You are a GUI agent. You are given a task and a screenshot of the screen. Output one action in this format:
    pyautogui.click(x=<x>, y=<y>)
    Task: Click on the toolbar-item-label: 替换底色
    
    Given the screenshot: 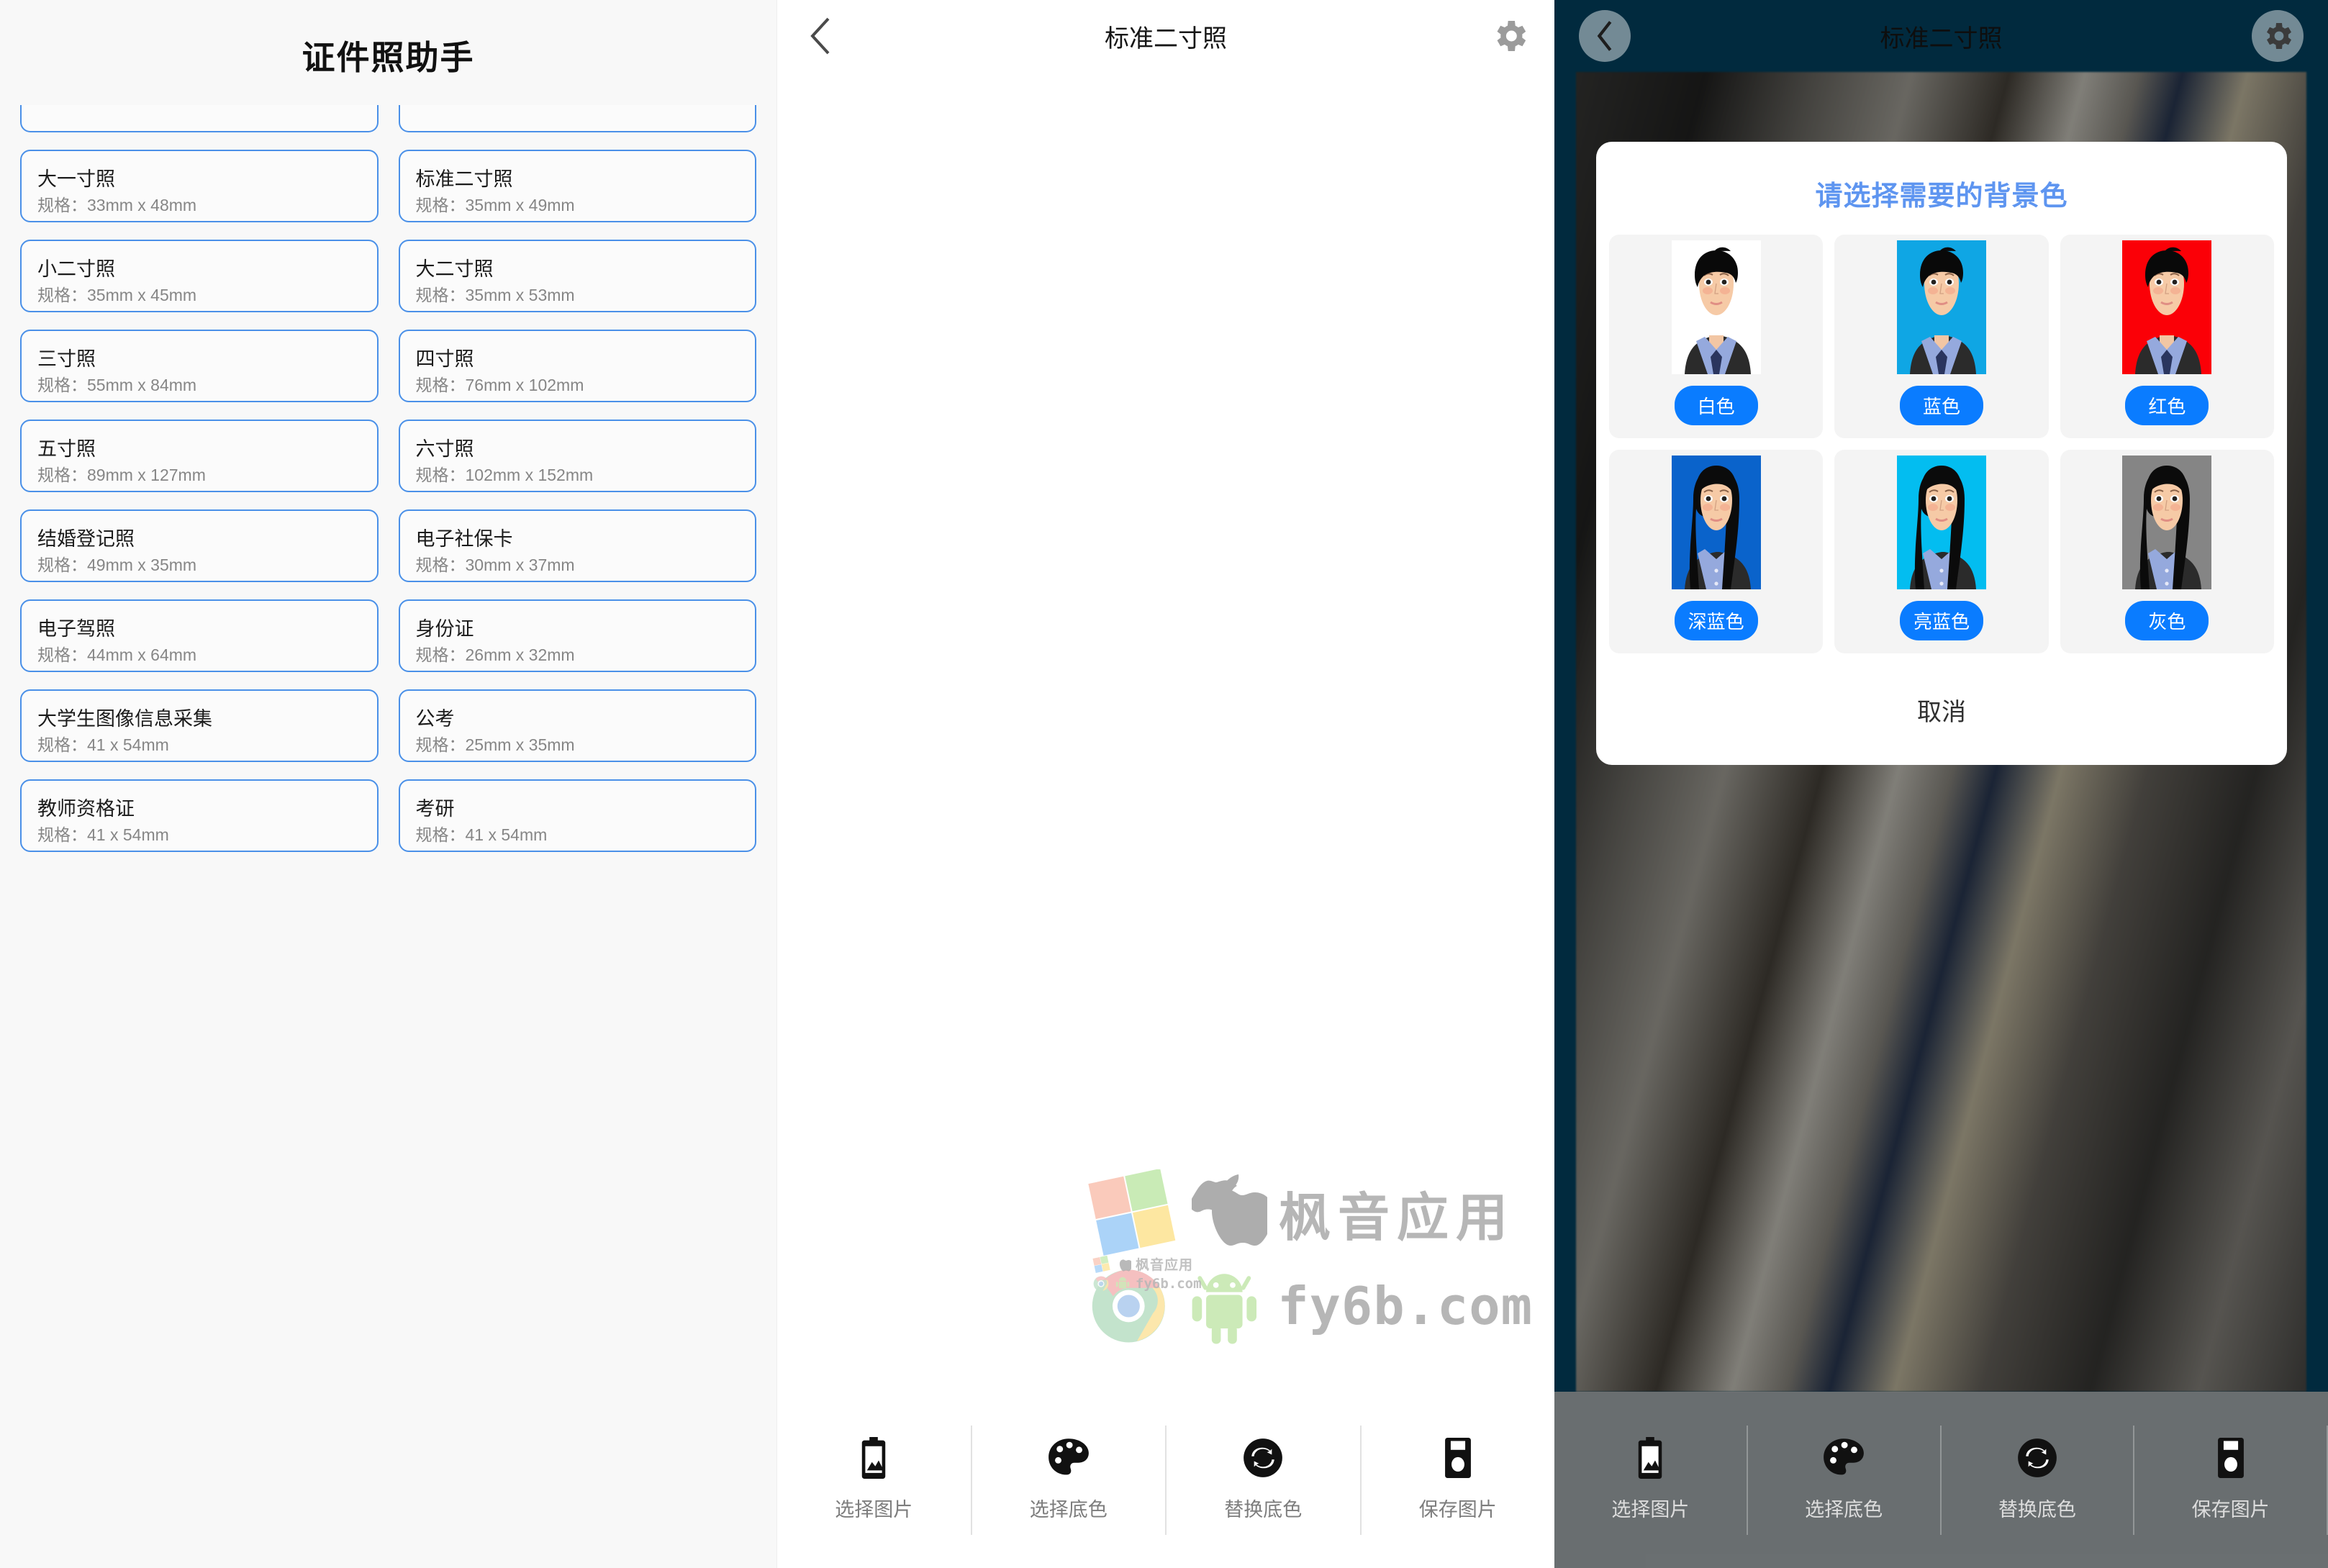 What is the action you would take?
    pyautogui.click(x=1263, y=1510)
    